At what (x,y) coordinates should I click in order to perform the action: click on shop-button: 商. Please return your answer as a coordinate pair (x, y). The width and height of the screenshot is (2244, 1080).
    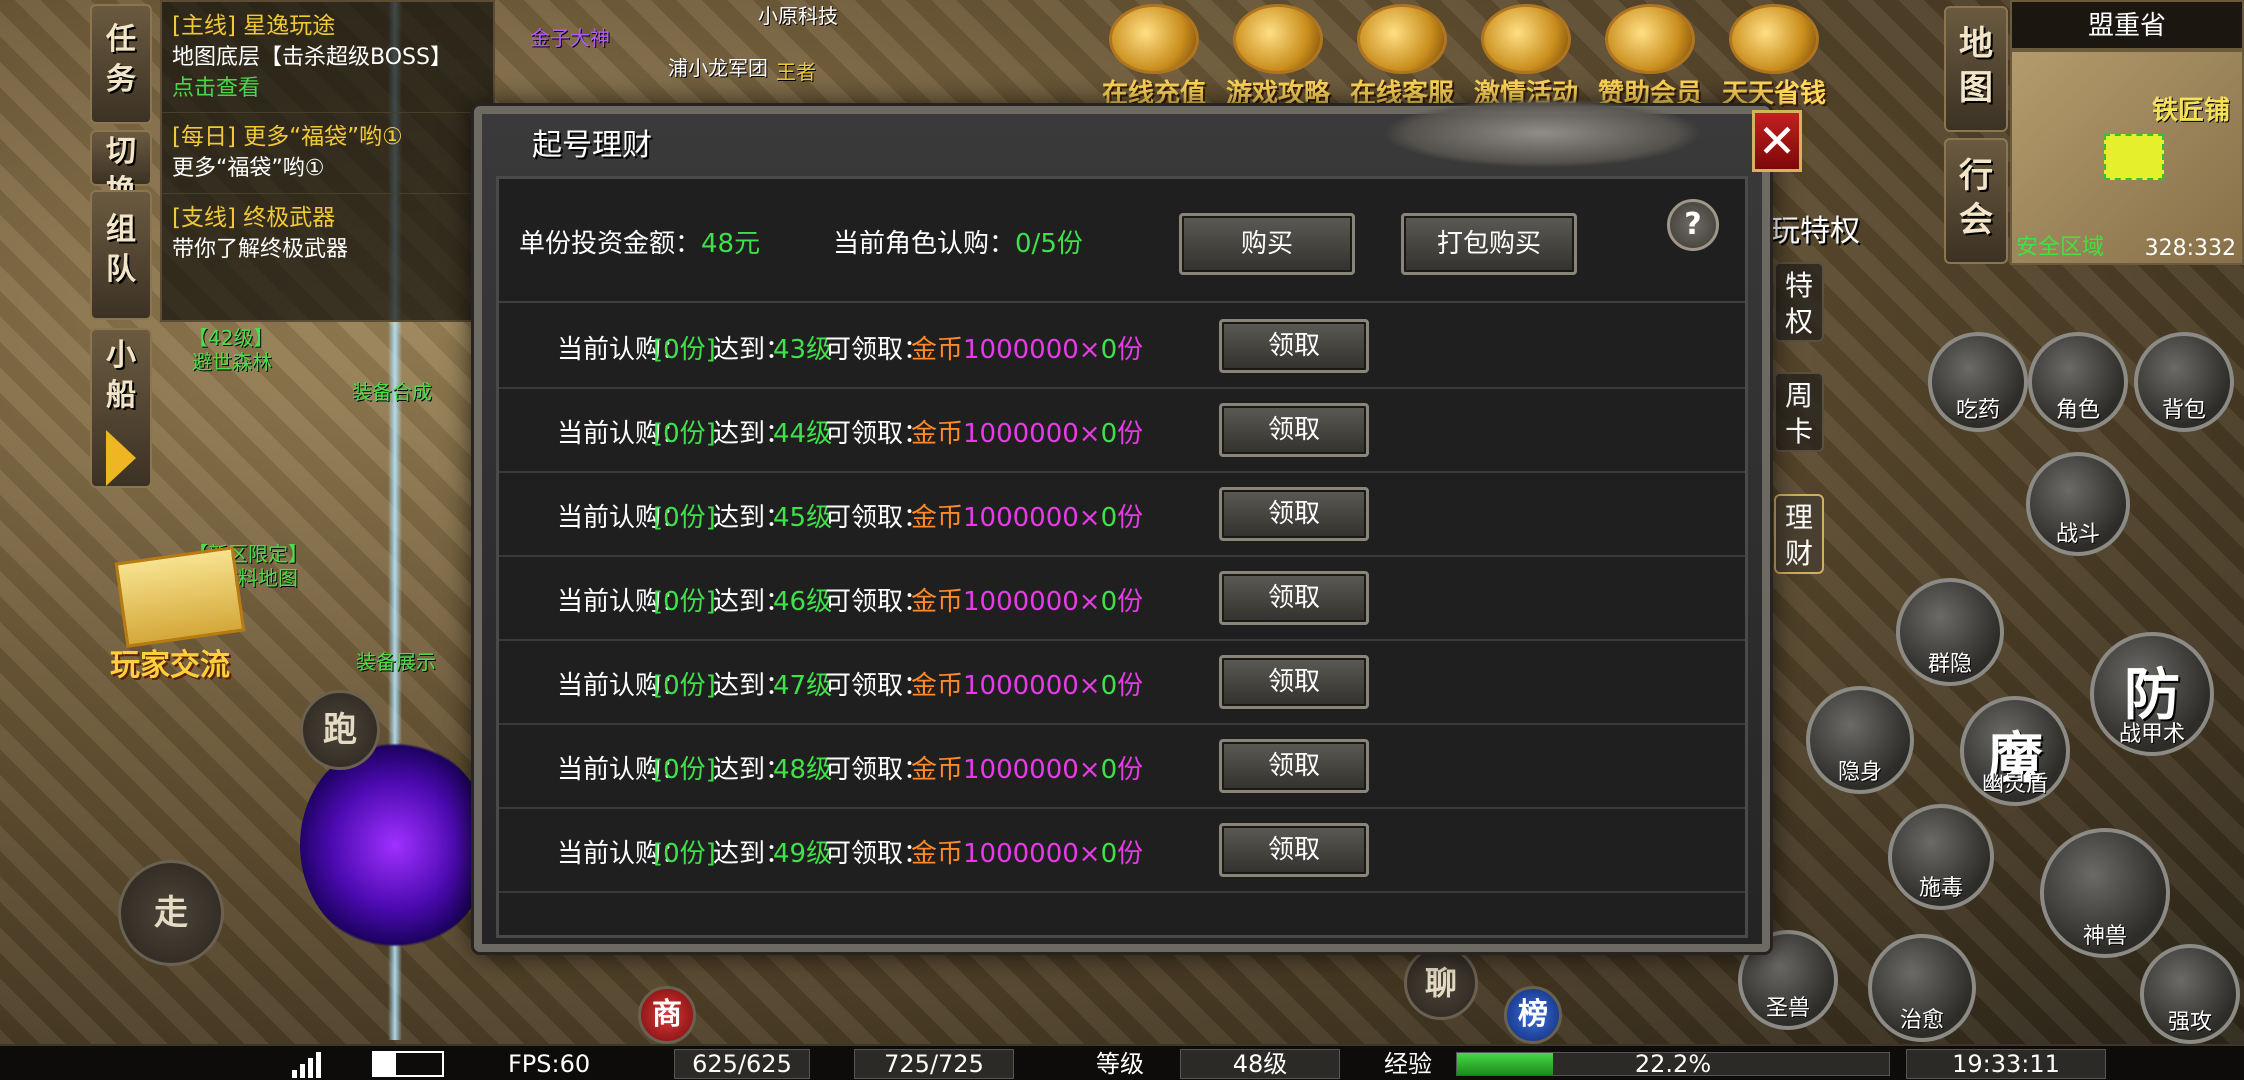
    Looking at the image, I should click on (667, 1015).